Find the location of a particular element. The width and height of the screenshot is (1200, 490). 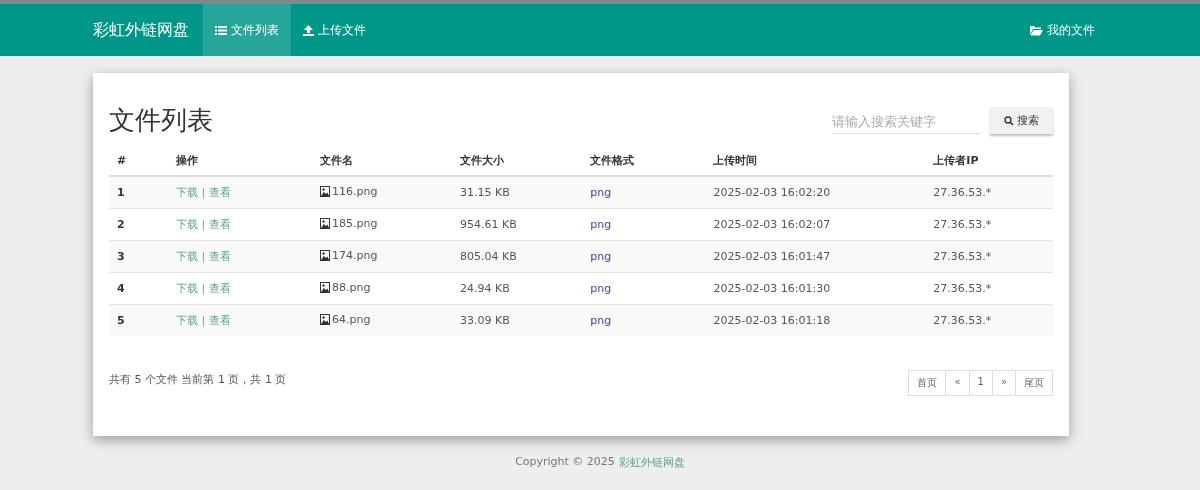

upload-time: 2025-02-03 16:02:07 is located at coordinates (772, 224).